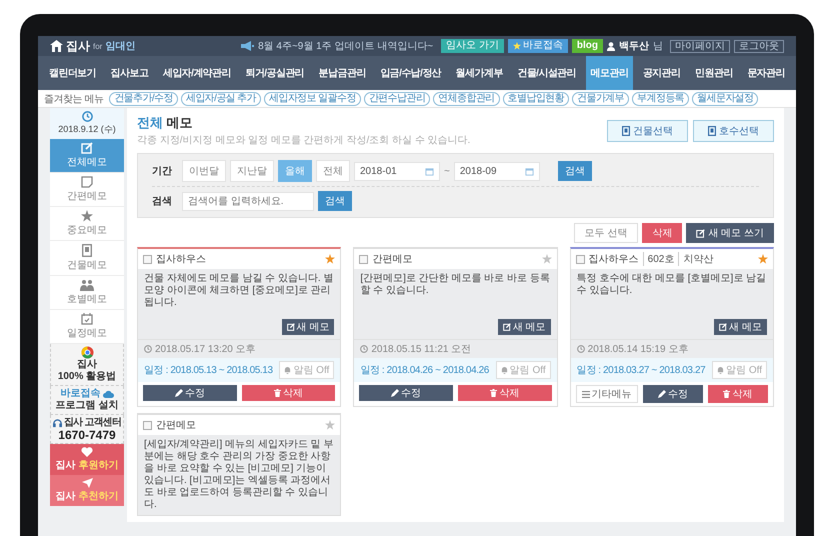 This screenshot has width=834, height=536. What do you see at coordinates (120, 46) in the screenshot?
I see `logo-subtitle: 임대인` at bounding box center [120, 46].